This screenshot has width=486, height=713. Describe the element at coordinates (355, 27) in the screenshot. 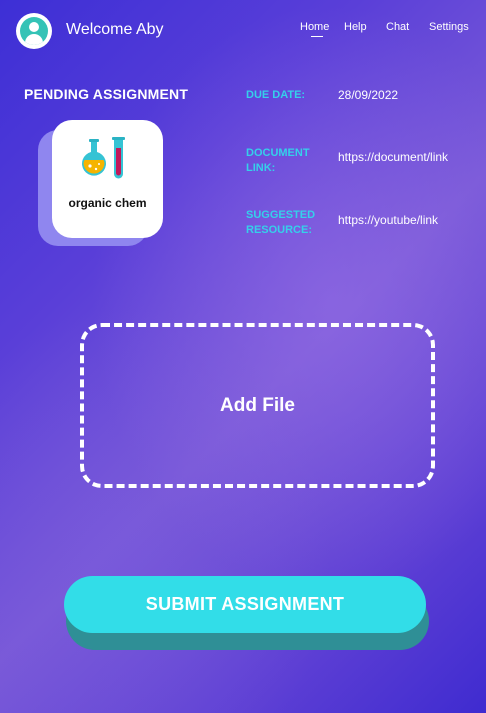

I see `nav-help: Help` at that location.